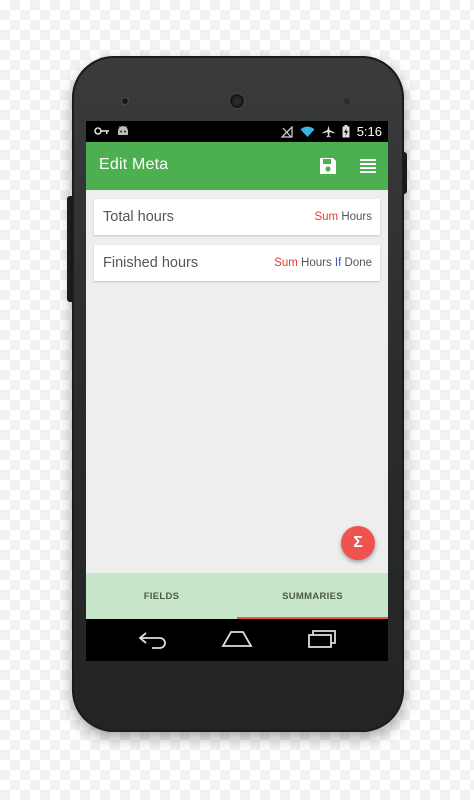 This screenshot has width=474, height=800. I want to click on tab-label: FIELDS, so click(161, 596).